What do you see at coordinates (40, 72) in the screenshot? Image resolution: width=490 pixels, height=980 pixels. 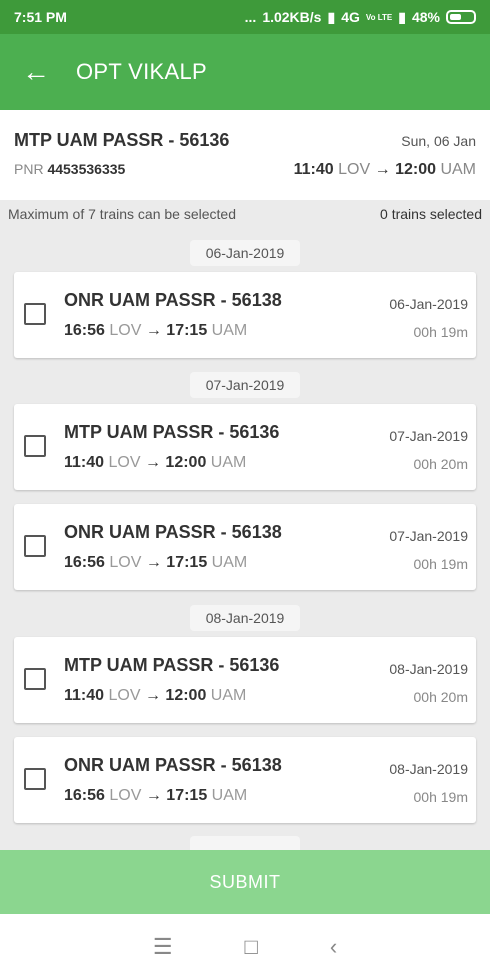 I see `back-arrow-icon: ←` at bounding box center [40, 72].